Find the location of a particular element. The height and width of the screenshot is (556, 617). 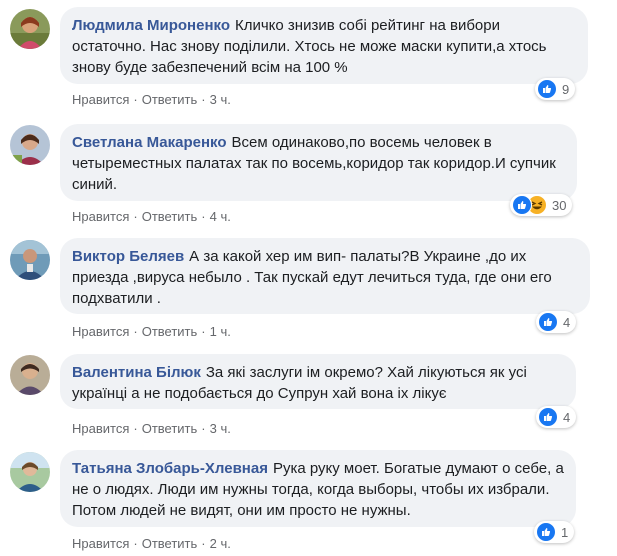

timestamp: 2 ч. is located at coordinates (220, 543).